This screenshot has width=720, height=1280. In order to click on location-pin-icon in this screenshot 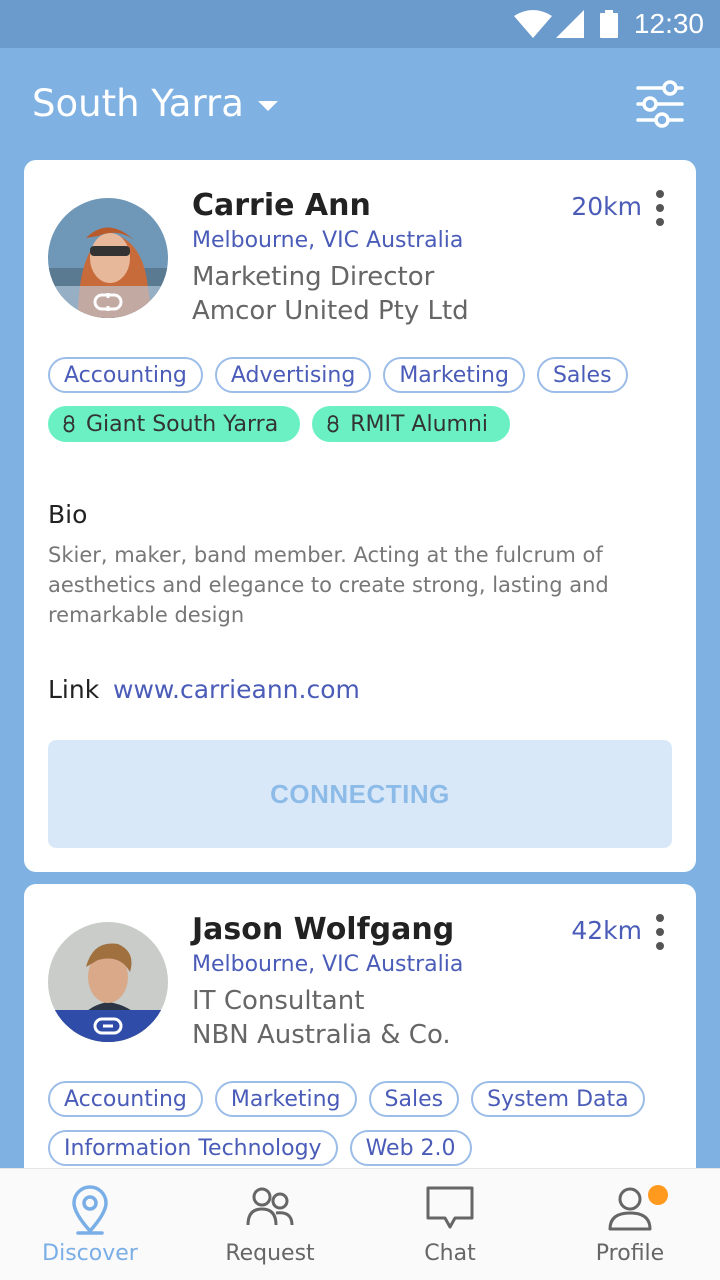, I will do `click(90, 1210)`.